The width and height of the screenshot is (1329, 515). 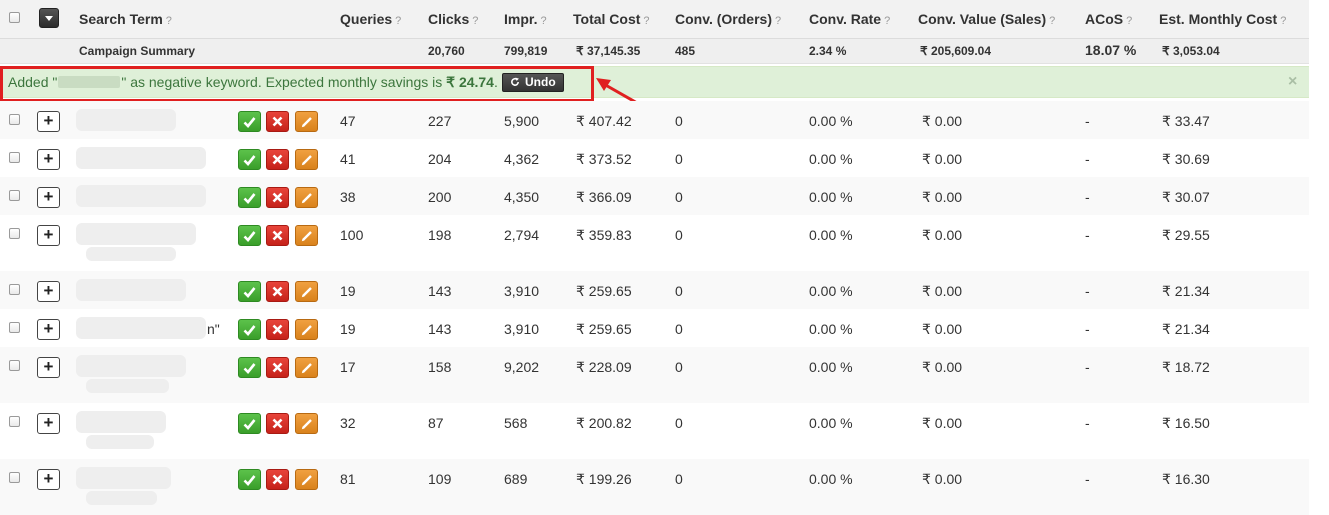 I want to click on table-row: +41 204 4,362 ₹ 373.52 0 0.00 % ₹ 0.00 - ₹ 30.69, so click(x=654, y=158).